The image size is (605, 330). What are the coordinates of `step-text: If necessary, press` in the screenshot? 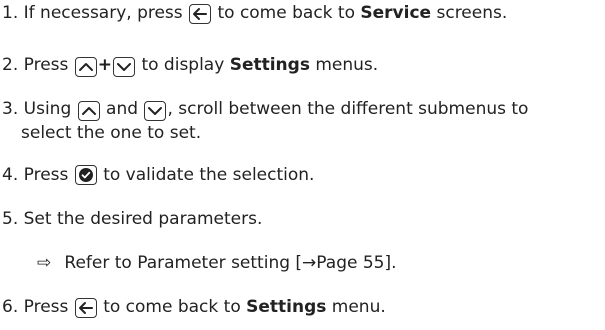 It's located at (103, 13).